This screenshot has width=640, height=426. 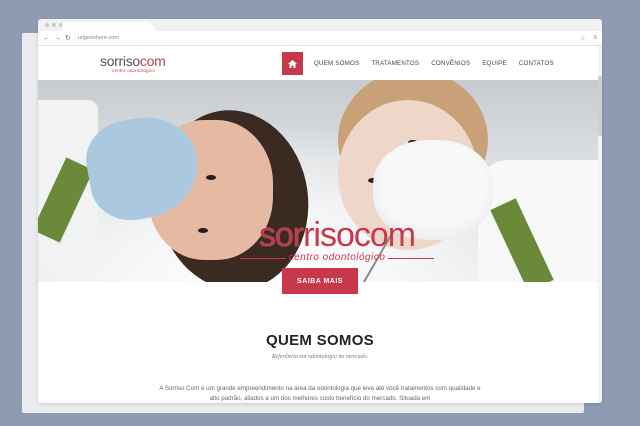 What do you see at coordinates (152, 61) in the screenshot?
I see `logo-text-part2: com` at bounding box center [152, 61].